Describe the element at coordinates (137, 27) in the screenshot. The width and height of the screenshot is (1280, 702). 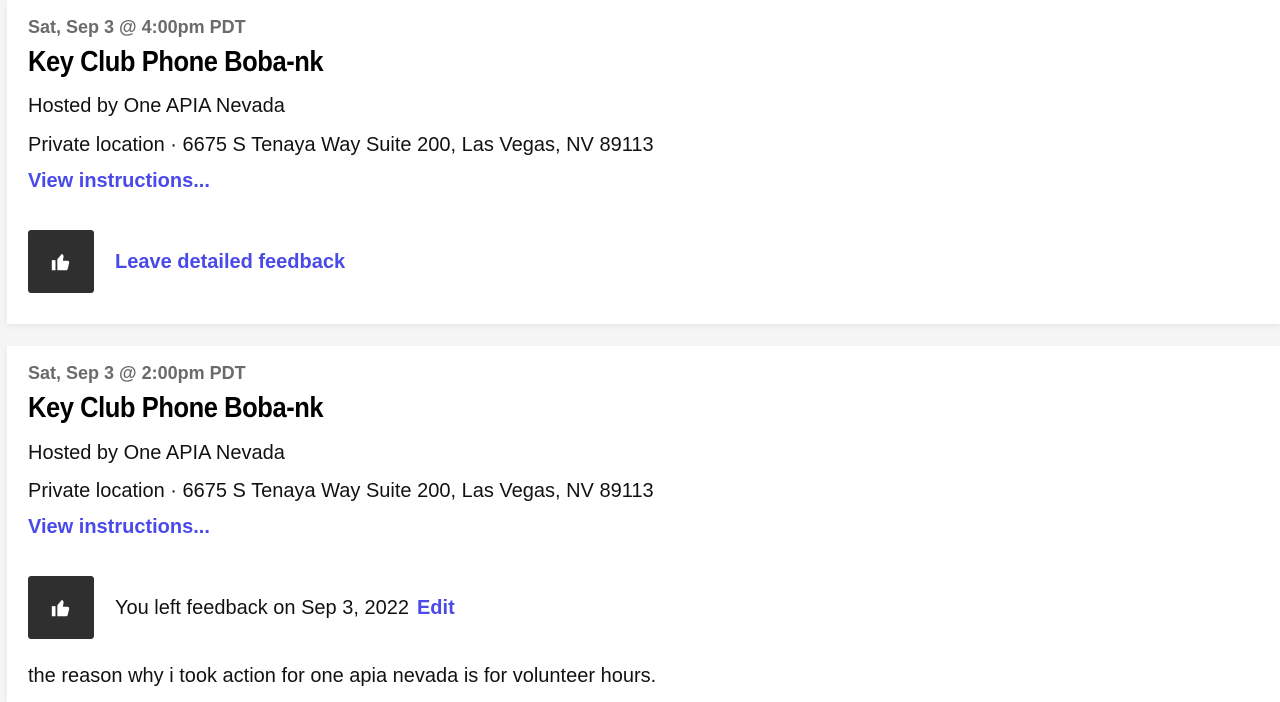
I see `event-date: Sat, Sep 3 @ 4:00pm PDT` at that location.